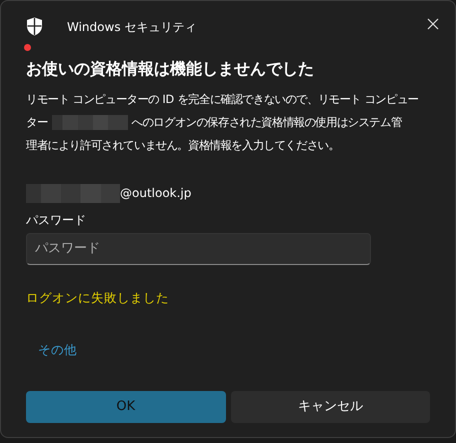 The width and height of the screenshot is (456, 443). I want to click on status-dot, so click(27, 47).